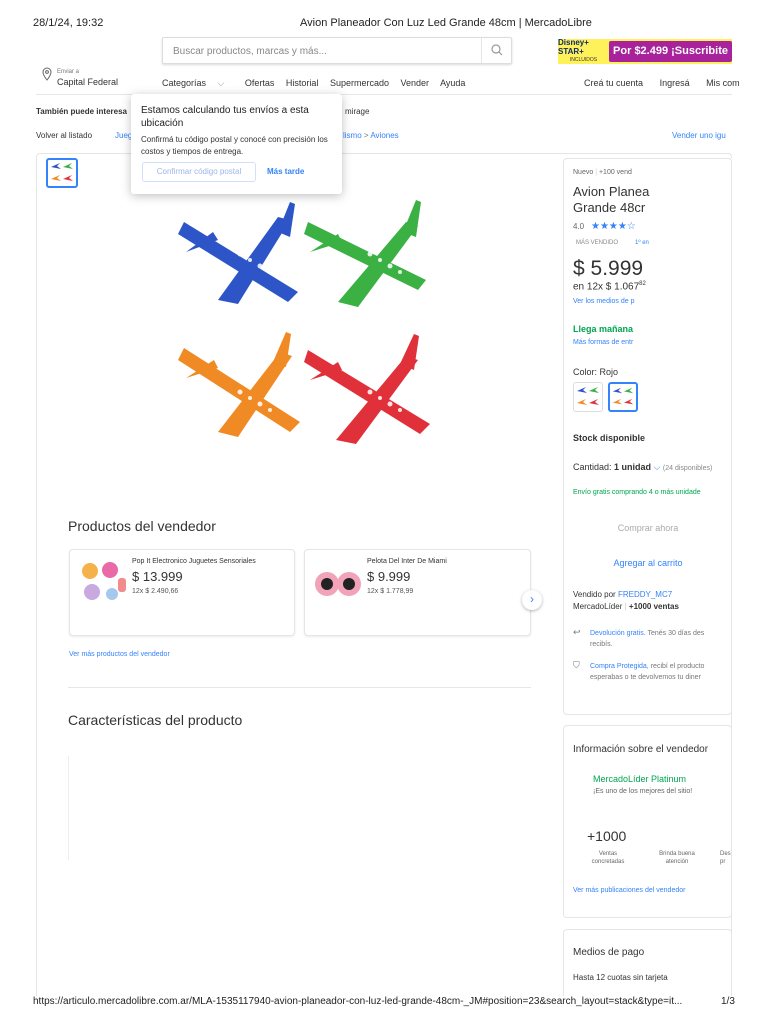 The image size is (768, 1024). Describe the element at coordinates (239, 384) in the screenshot. I see `orange-airplane` at that location.